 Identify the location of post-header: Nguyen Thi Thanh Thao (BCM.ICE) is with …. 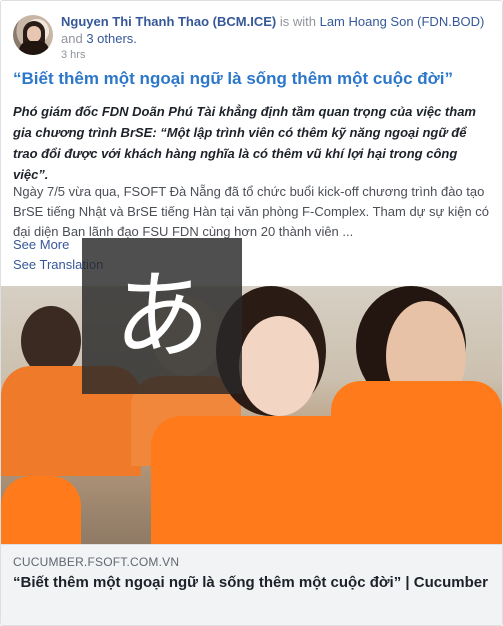
(251, 37).